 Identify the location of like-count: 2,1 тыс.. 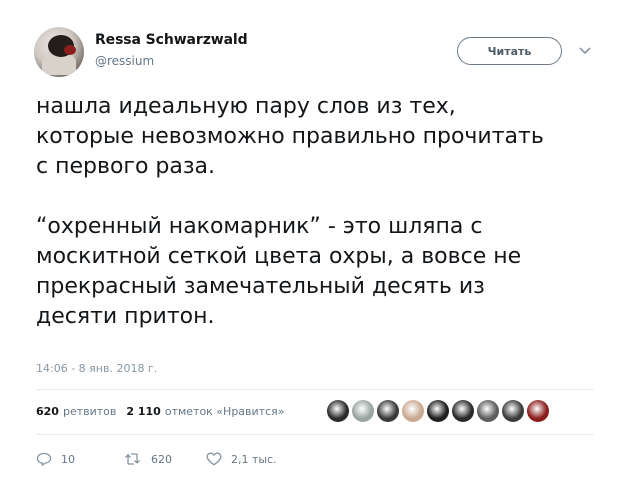
(254, 459).